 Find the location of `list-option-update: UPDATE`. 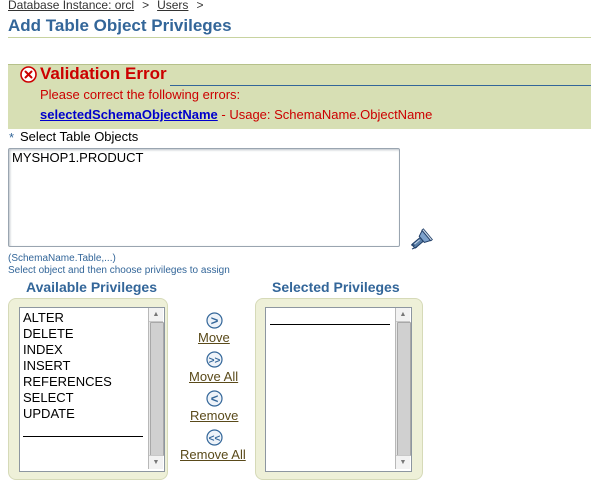

list-option-update: UPDATE is located at coordinates (49, 413).